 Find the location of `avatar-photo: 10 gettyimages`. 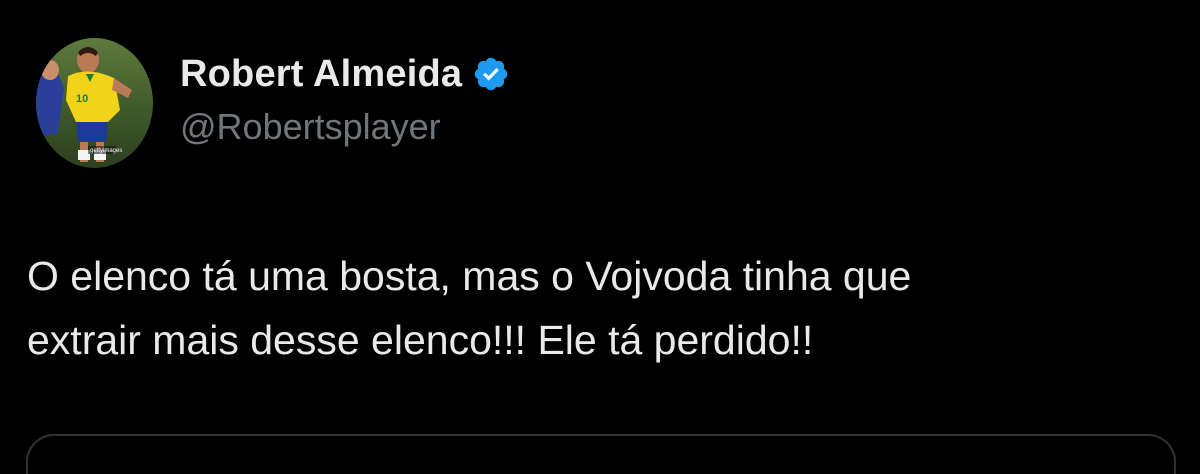

avatar-photo: 10 gettyimages is located at coordinates (94, 103).